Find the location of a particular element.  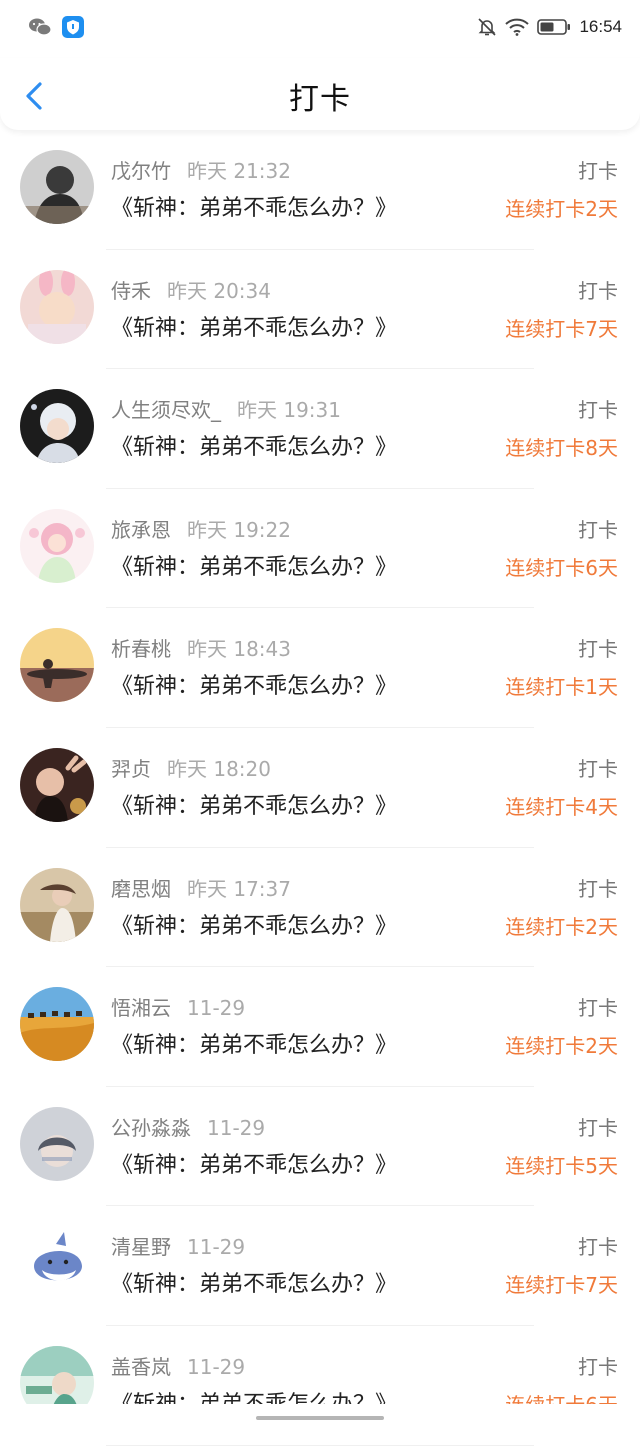

name-line: 戊尔竹 昨天 21:32 is located at coordinates (201, 169).